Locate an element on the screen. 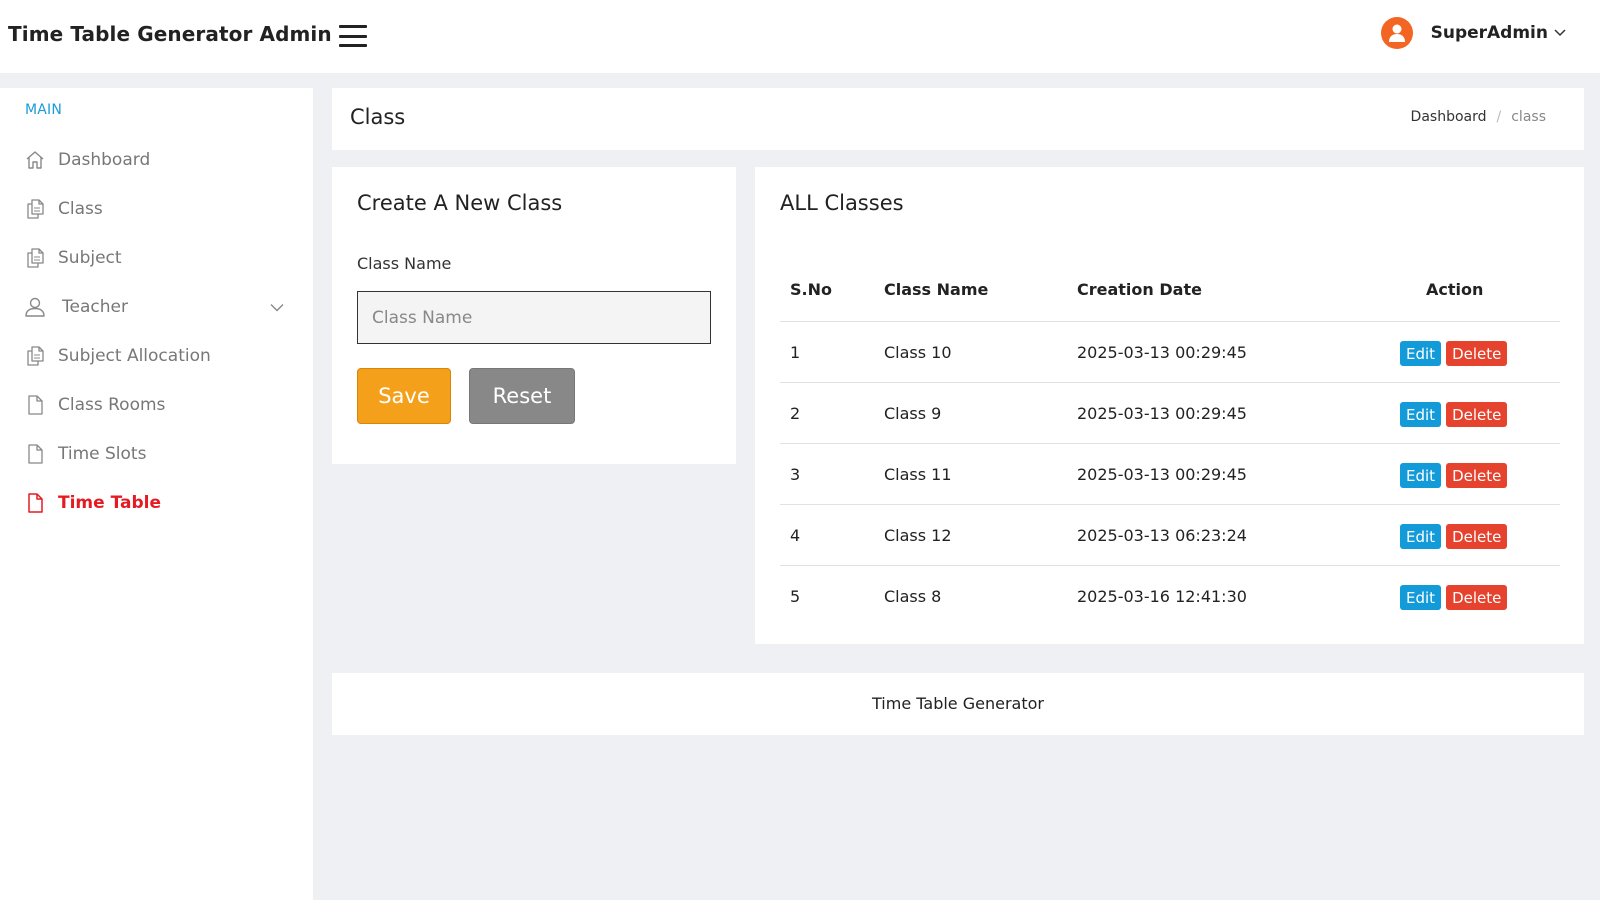 The height and width of the screenshot is (900, 1600). cell-class-name: Class 12 is located at coordinates (918, 535).